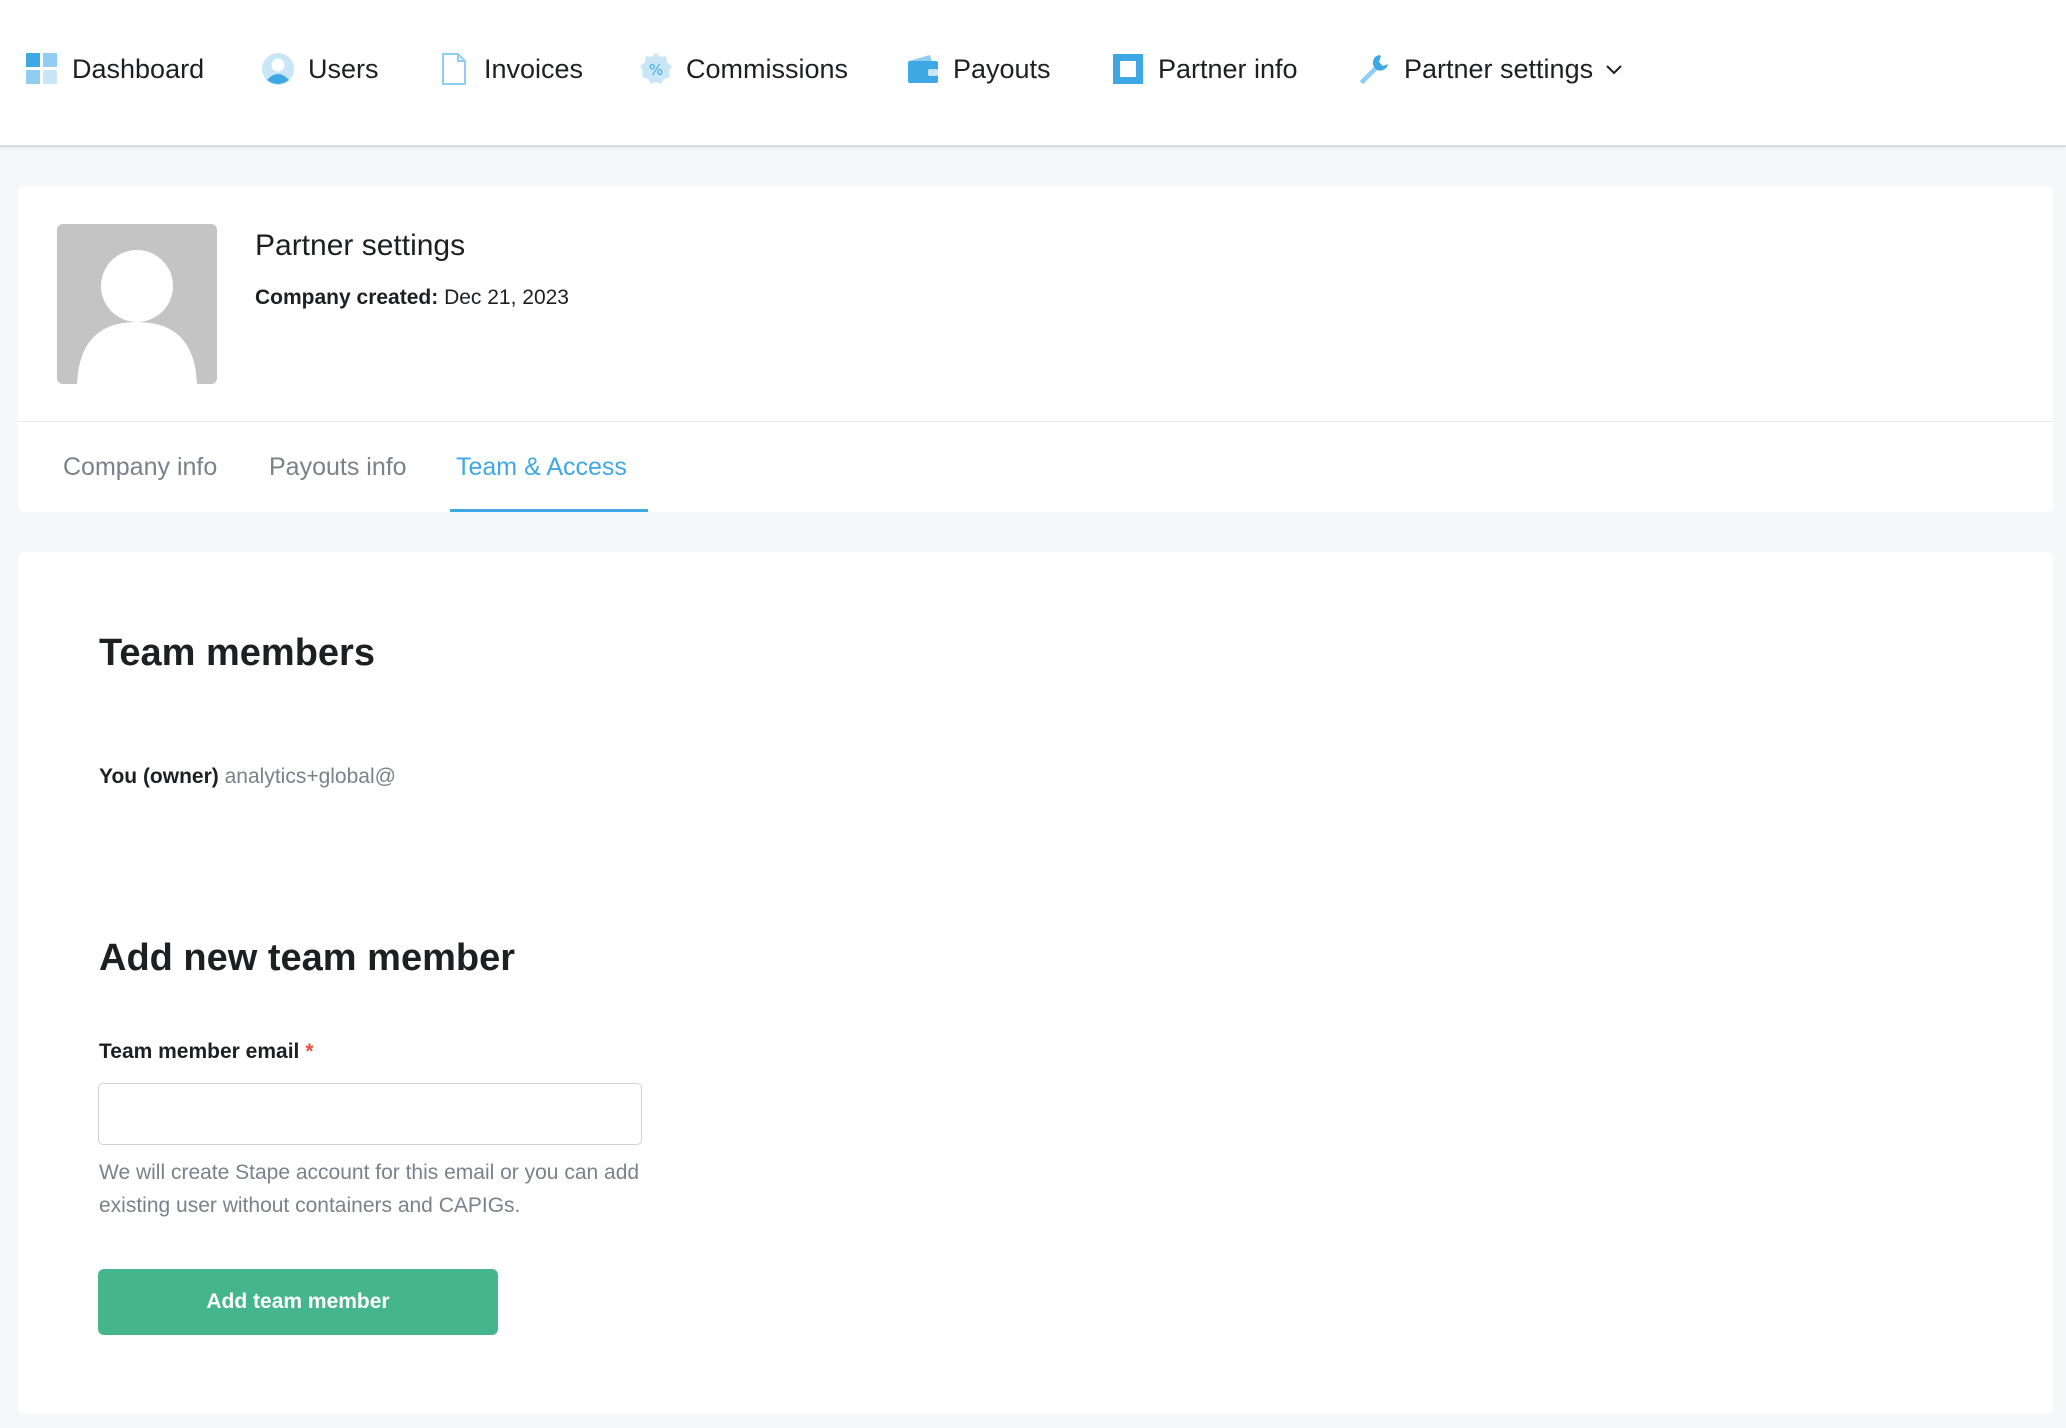 The image size is (2066, 1428). Describe the element at coordinates (310, 776) in the screenshot. I see `owner-email: analytics+global@` at that location.